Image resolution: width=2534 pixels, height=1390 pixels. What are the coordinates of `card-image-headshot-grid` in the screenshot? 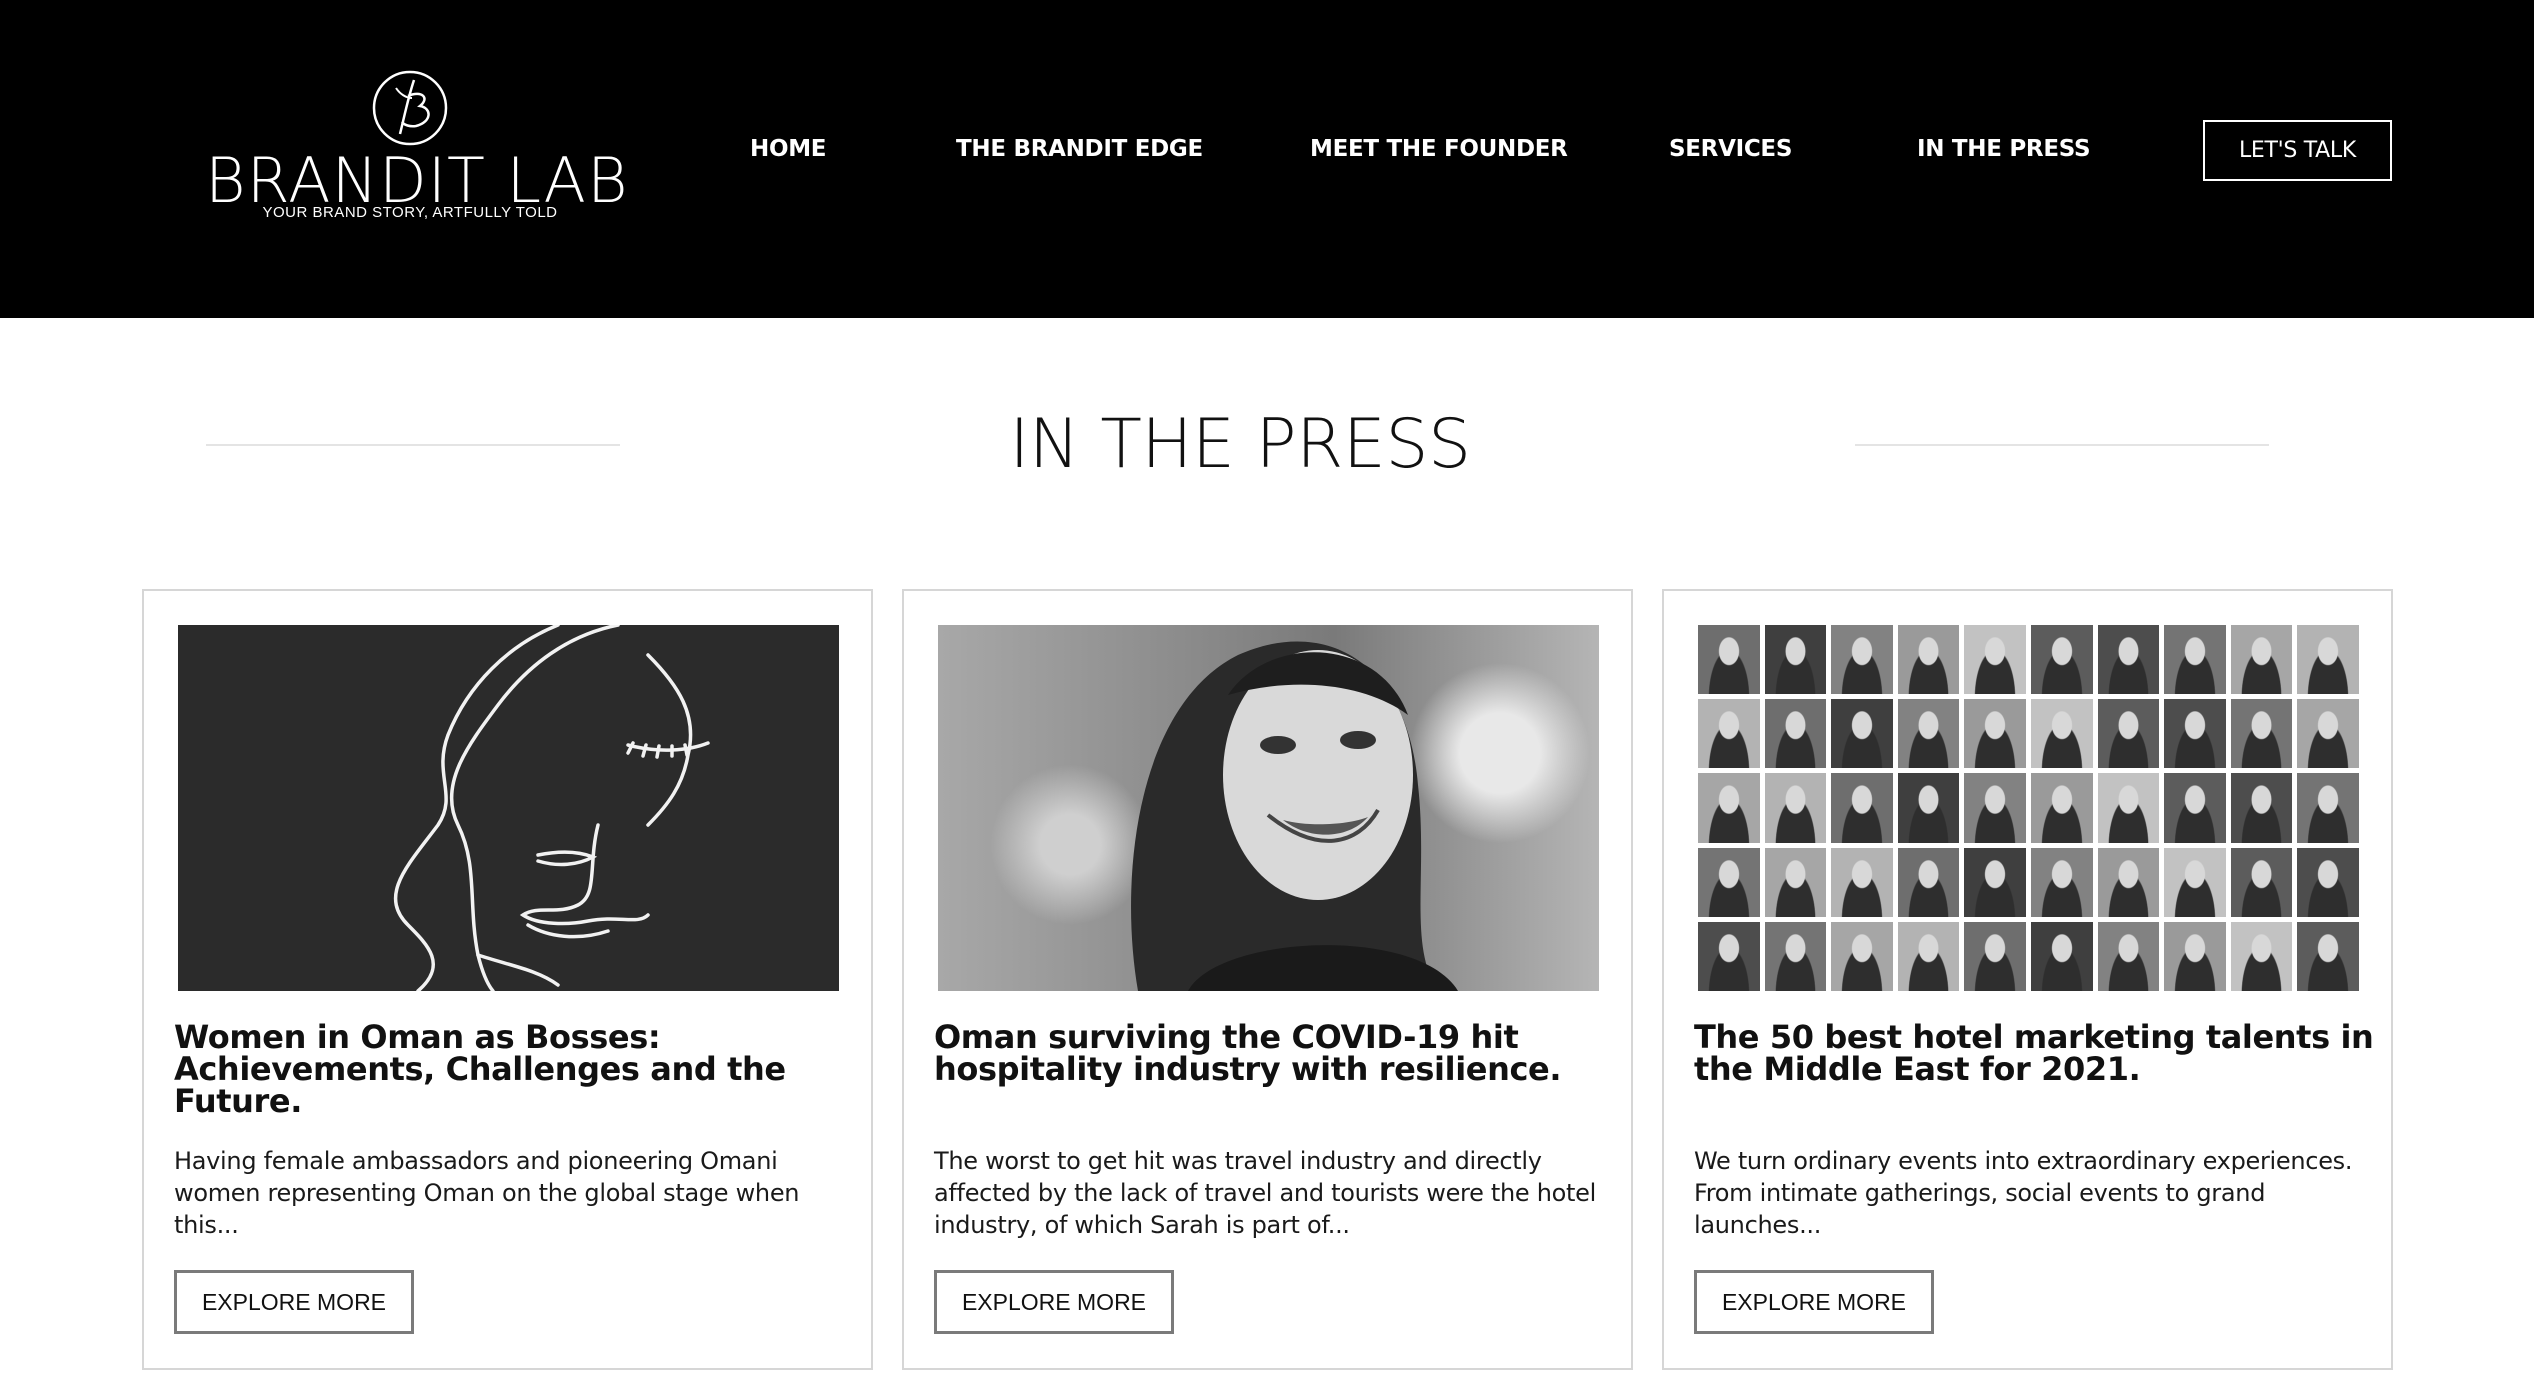 It's located at (2028, 808).